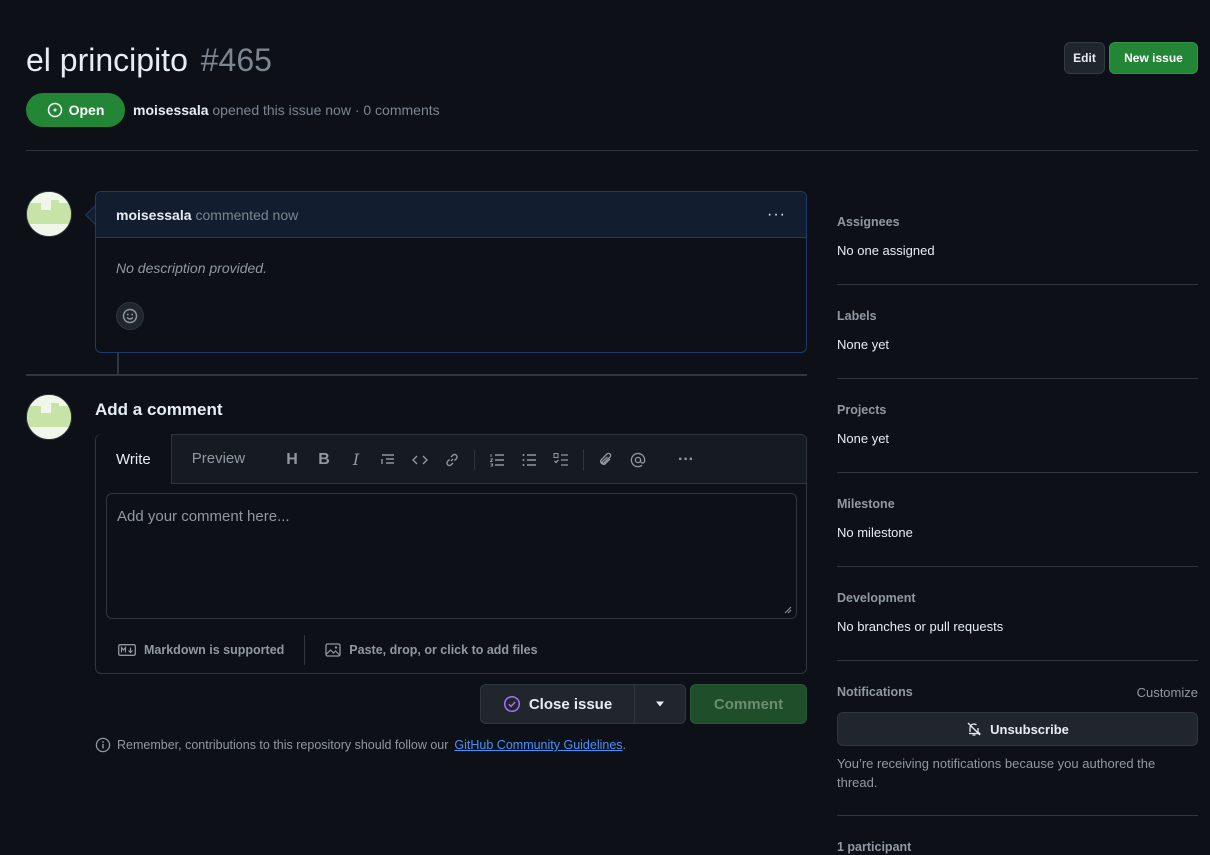 The width and height of the screenshot is (1210, 855). Describe the element at coordinates (748, 704) in the screenshot. I see `comment-button: Comment` at that location.